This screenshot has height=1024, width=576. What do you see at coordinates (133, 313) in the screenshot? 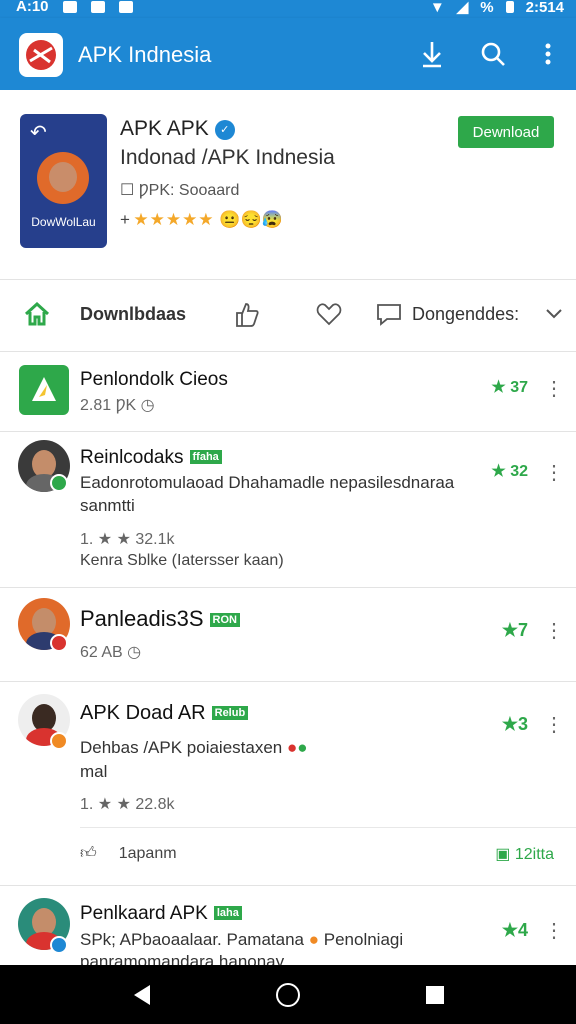
I see `downloads-label: Downlbdaas` at bounding box center [133, 313].